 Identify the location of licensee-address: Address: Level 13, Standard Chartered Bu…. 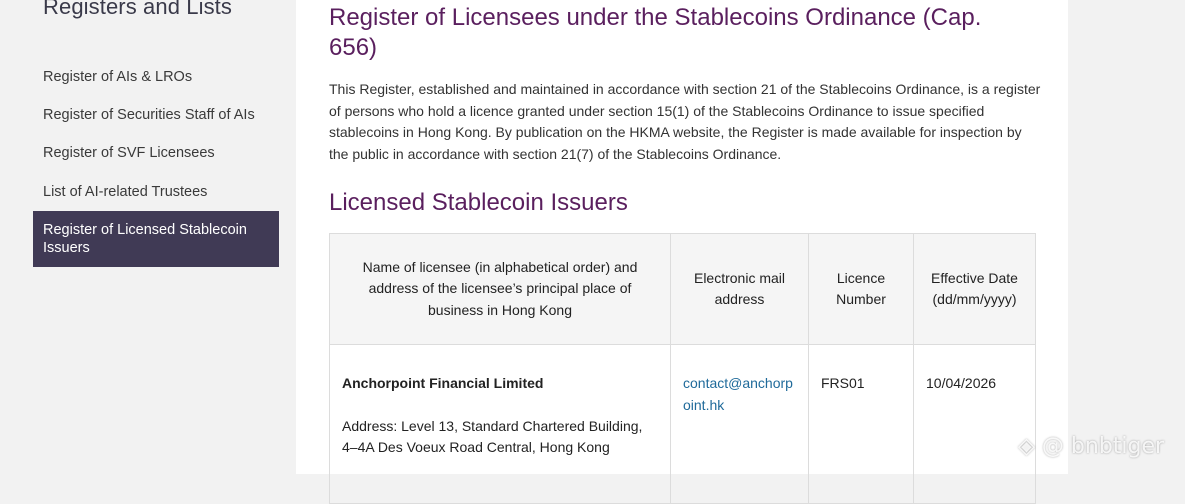
(492, 436).